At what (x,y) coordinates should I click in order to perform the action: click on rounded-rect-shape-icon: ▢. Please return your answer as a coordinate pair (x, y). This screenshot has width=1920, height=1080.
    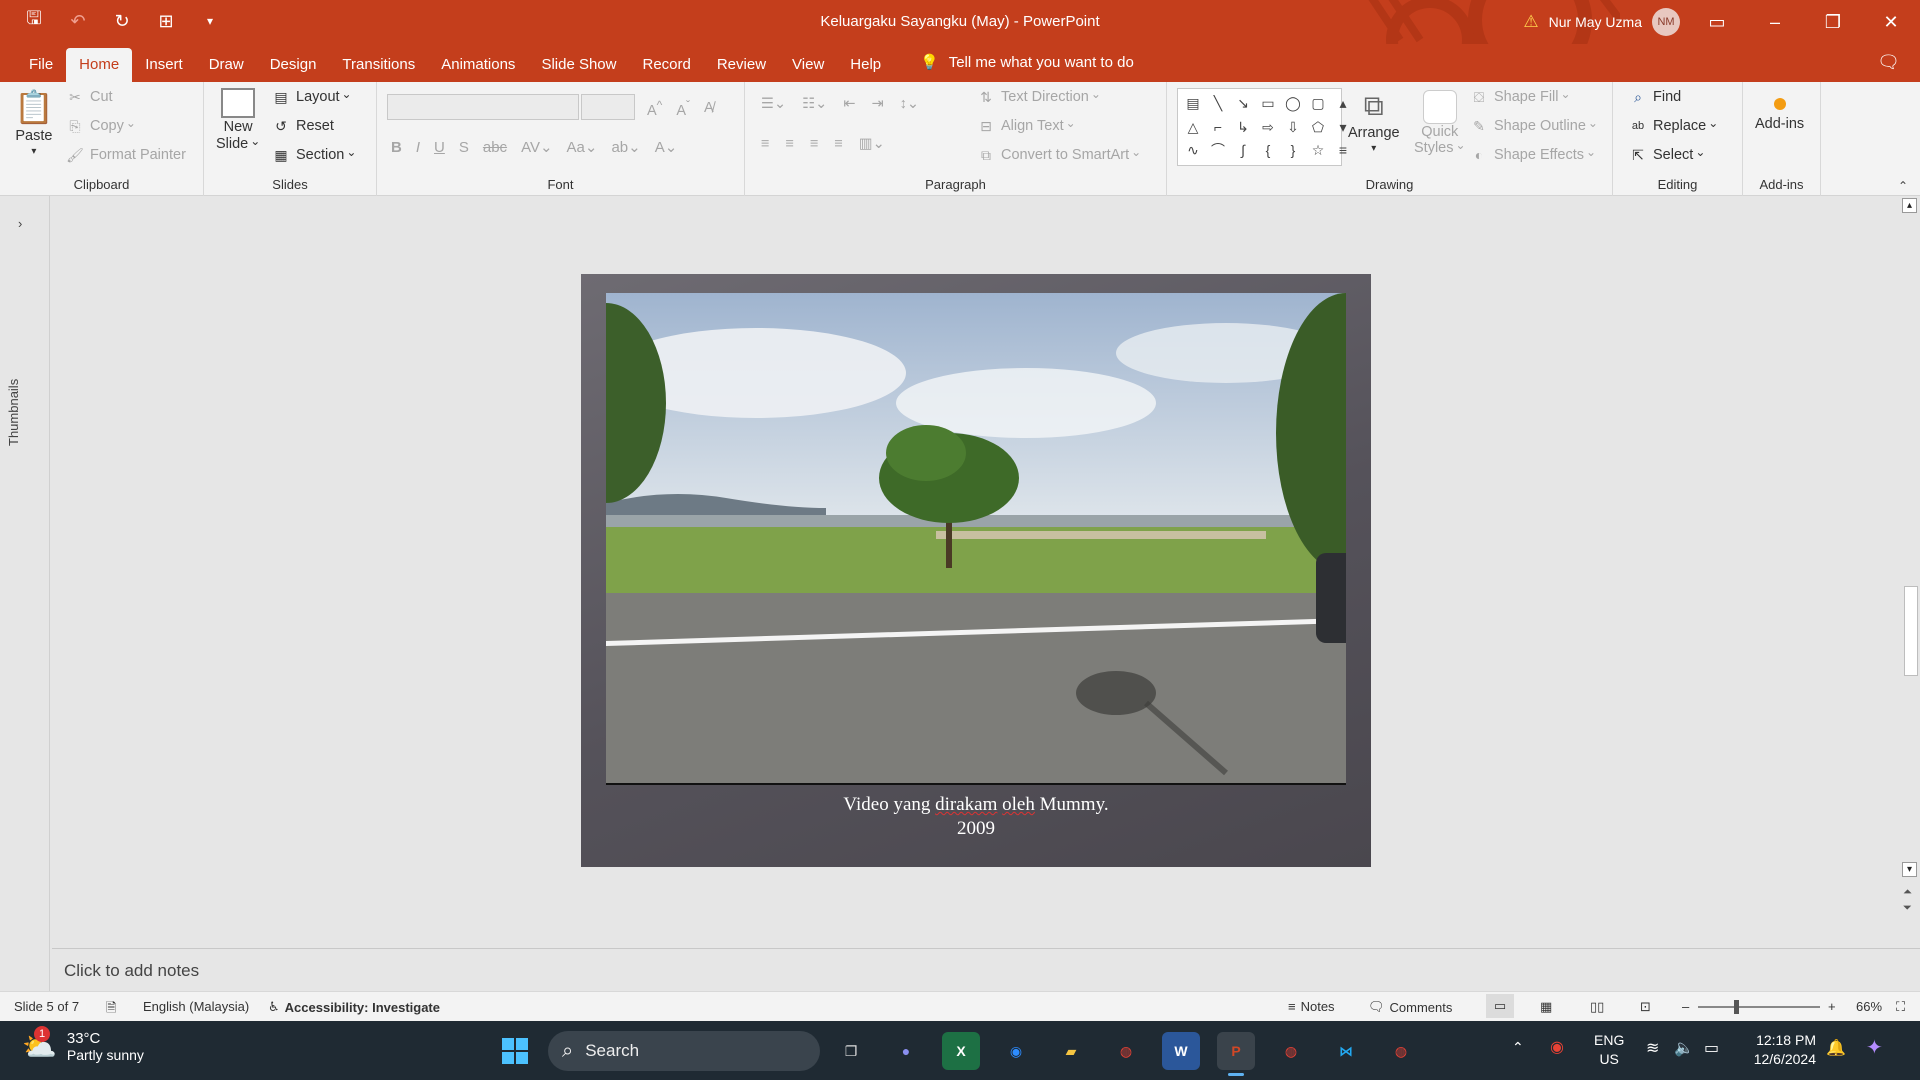
    Looking at the image, I should click on (1318, 103).